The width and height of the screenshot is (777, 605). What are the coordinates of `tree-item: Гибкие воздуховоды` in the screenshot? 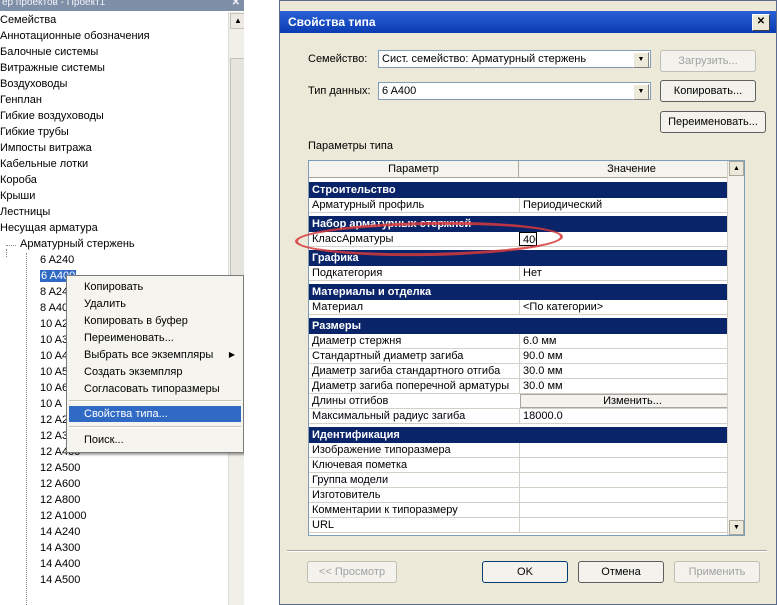 It's located at (52, 116).